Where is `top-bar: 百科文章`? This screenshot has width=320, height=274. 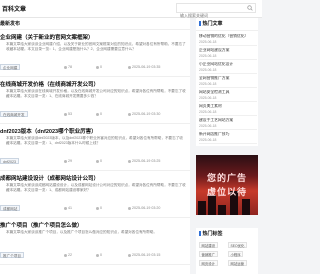
top-bar: 百科文章 is located at coordinates (131, 10).